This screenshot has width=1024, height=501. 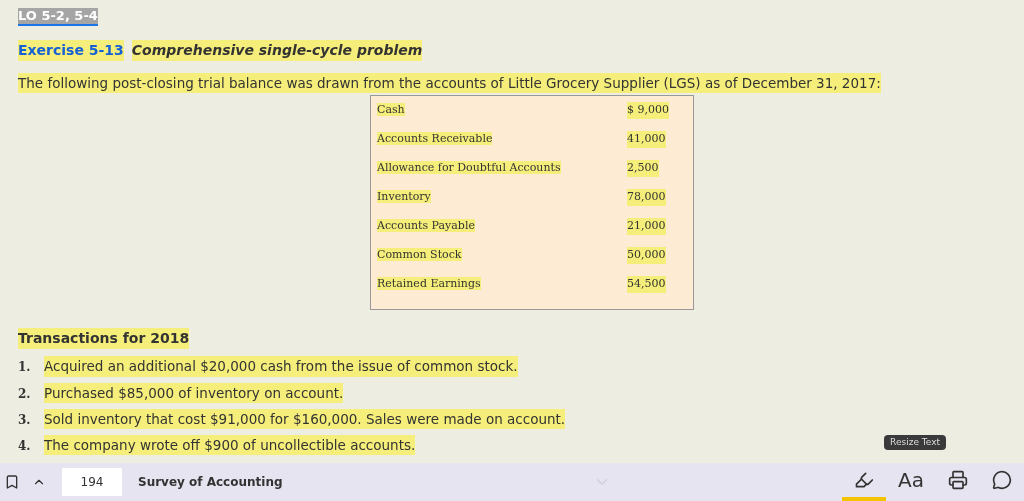 I want to click on account-name: Accounts Payable, so click(x=426, y=226).